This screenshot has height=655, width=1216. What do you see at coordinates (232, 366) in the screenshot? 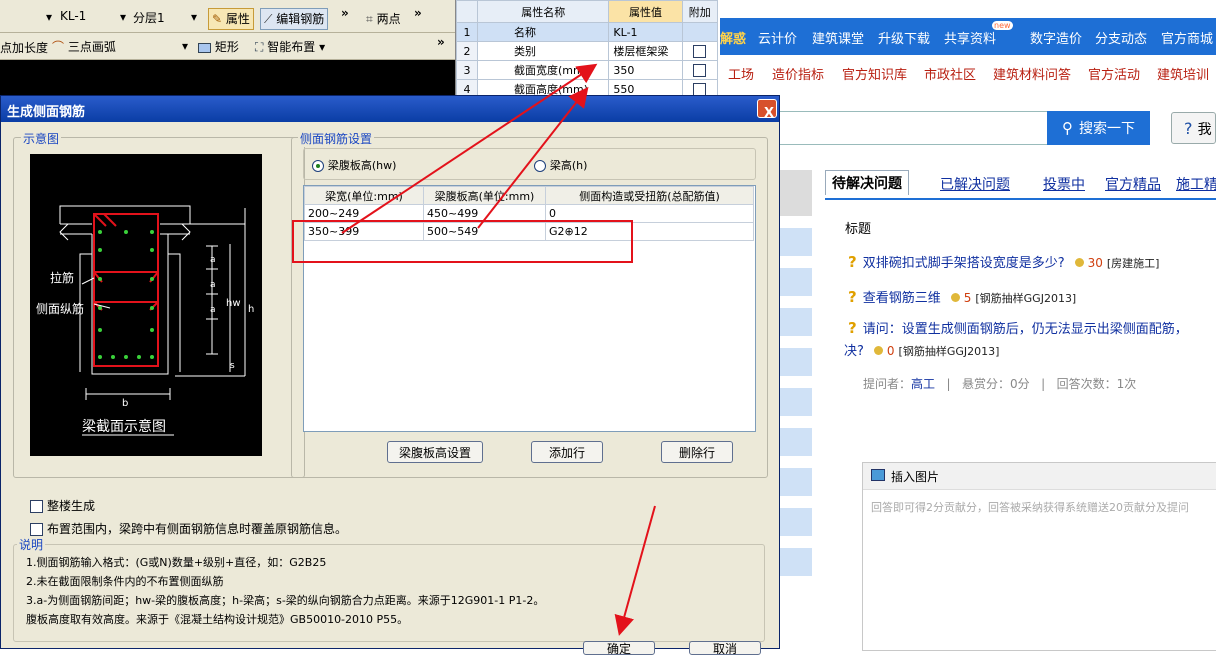
I see `s-label: s` at bounding box center [232, 366].